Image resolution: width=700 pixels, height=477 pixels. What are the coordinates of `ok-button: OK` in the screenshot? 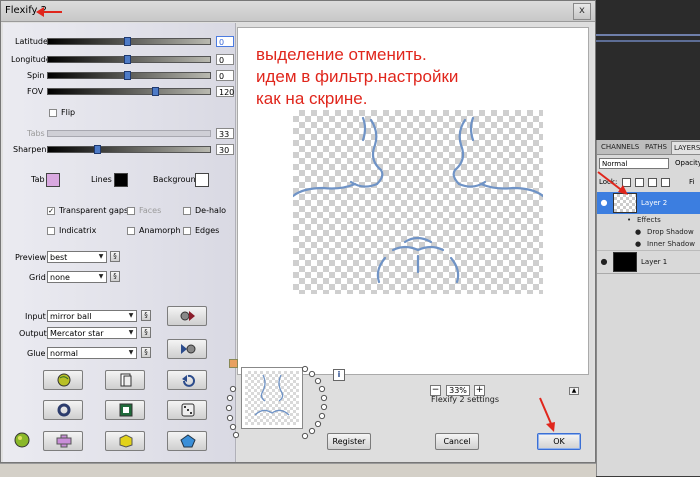 It's located at (559, 441).